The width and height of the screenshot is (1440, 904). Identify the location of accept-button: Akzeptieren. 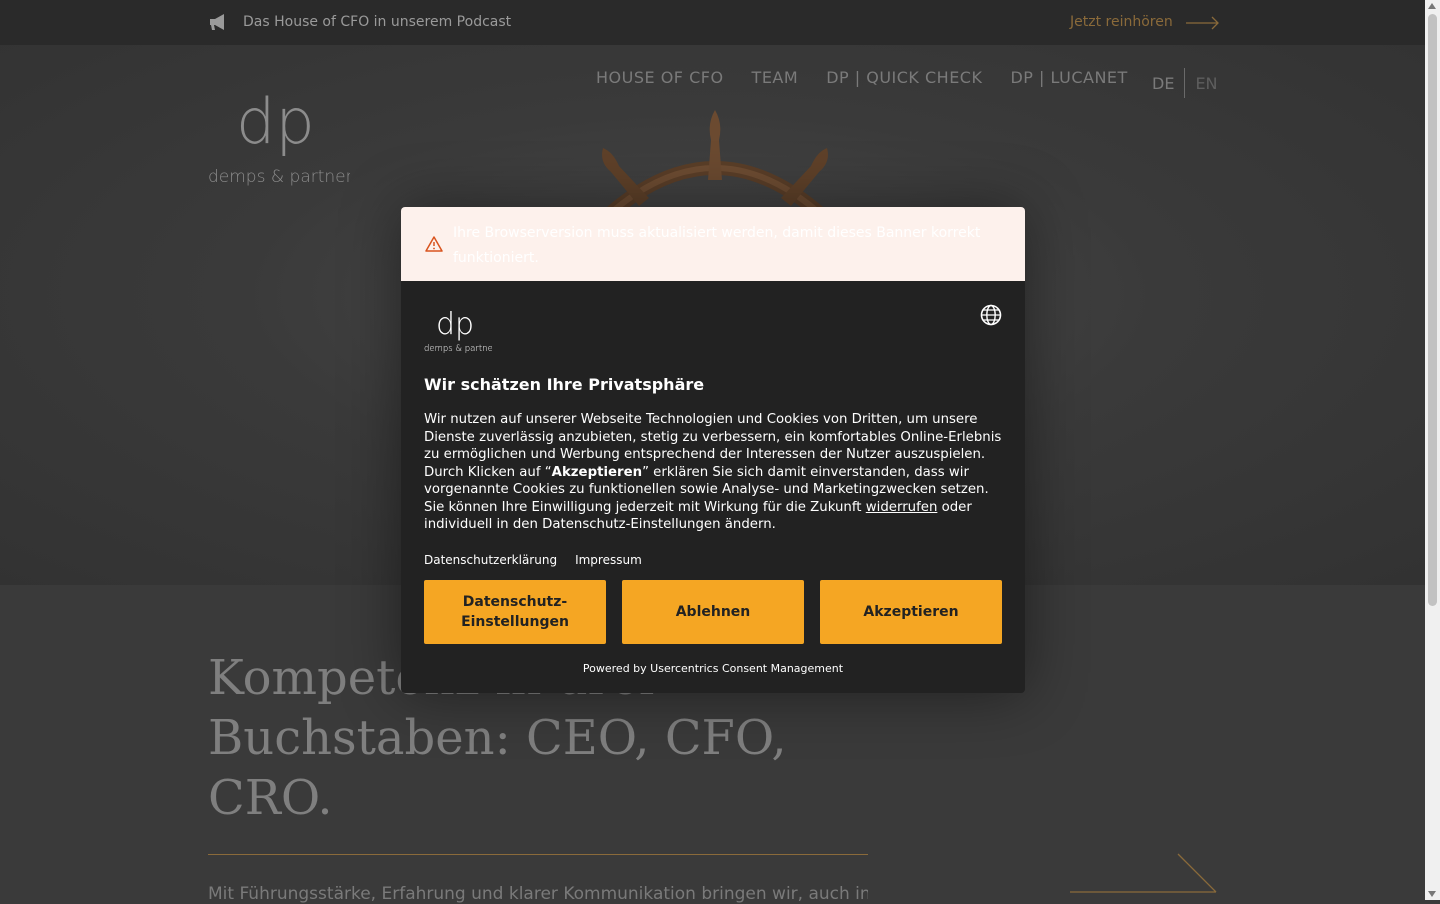
(911, 612).